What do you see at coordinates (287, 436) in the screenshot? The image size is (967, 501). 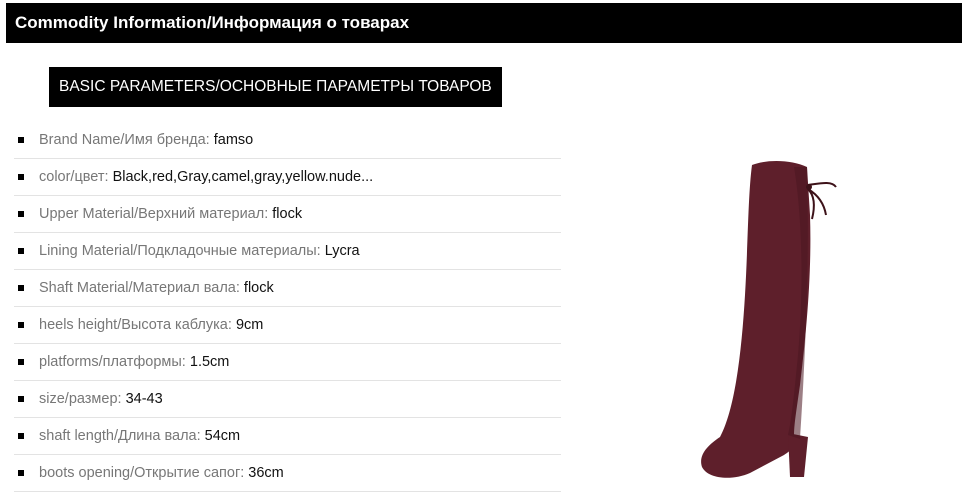 I see `spec-row-shaft-length: shaft length/Длина вала: 54cm` at bounding box center [287, 436].